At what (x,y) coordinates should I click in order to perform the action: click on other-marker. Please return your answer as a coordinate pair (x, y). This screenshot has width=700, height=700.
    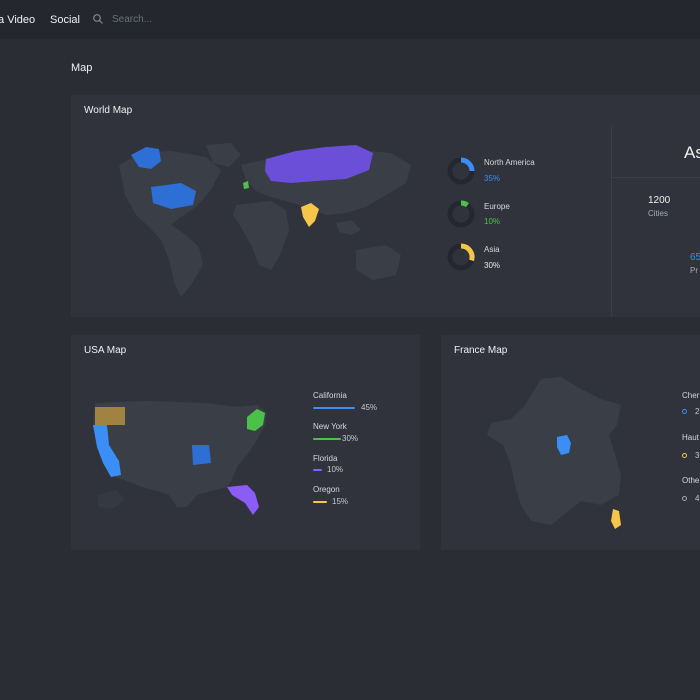
    Looking at the image, I should click on (684, 498).